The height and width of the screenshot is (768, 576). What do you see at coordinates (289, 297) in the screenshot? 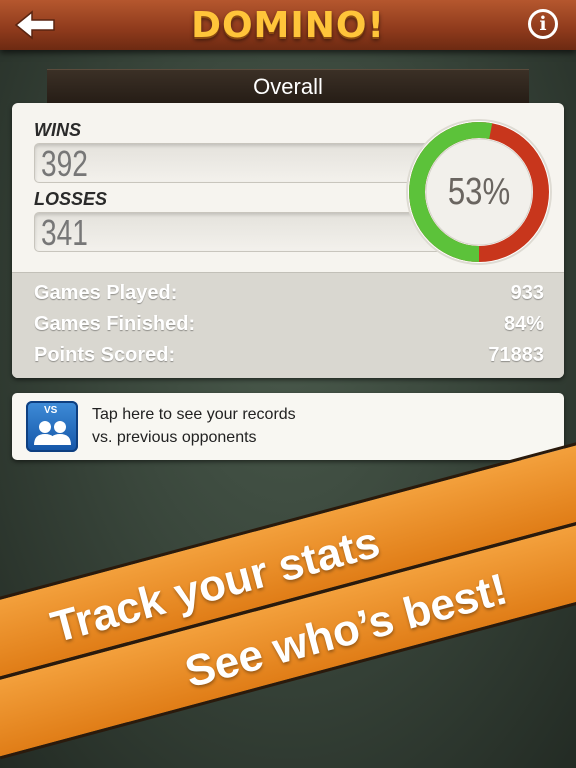
I see `summary-row-games-played: Games Played: 933` at bounding box center [289, 297].